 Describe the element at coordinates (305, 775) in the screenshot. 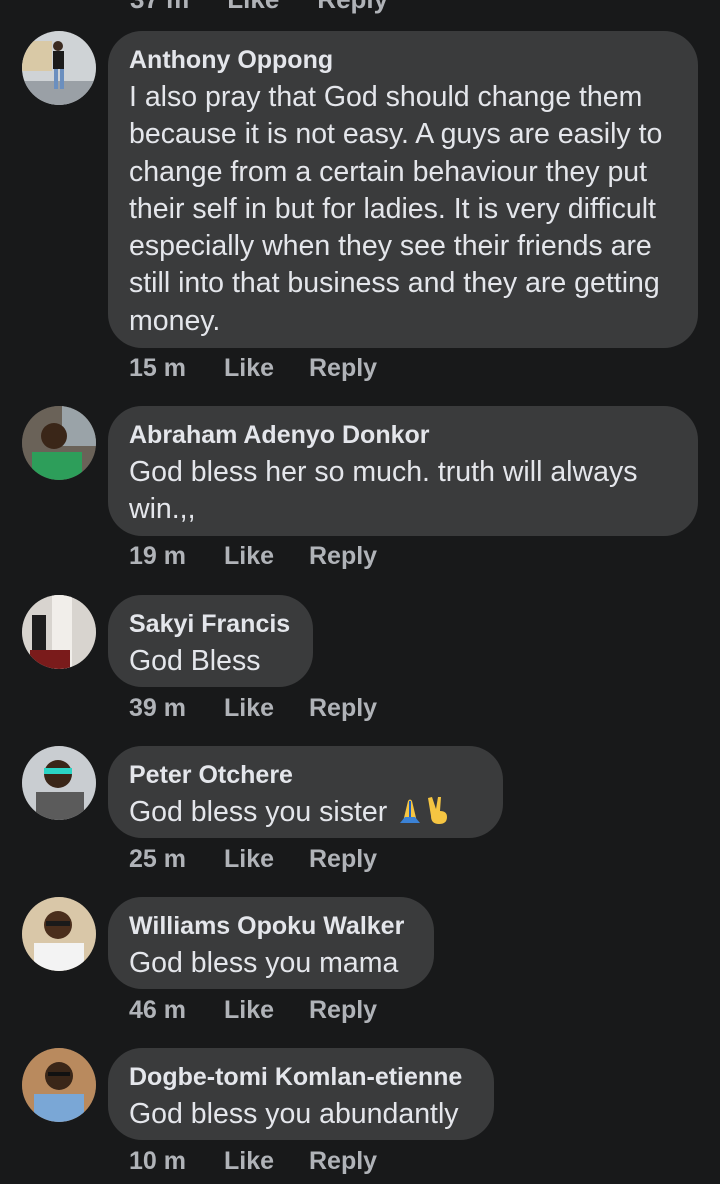

I see `comment-author: Peter Otchere` at that location.